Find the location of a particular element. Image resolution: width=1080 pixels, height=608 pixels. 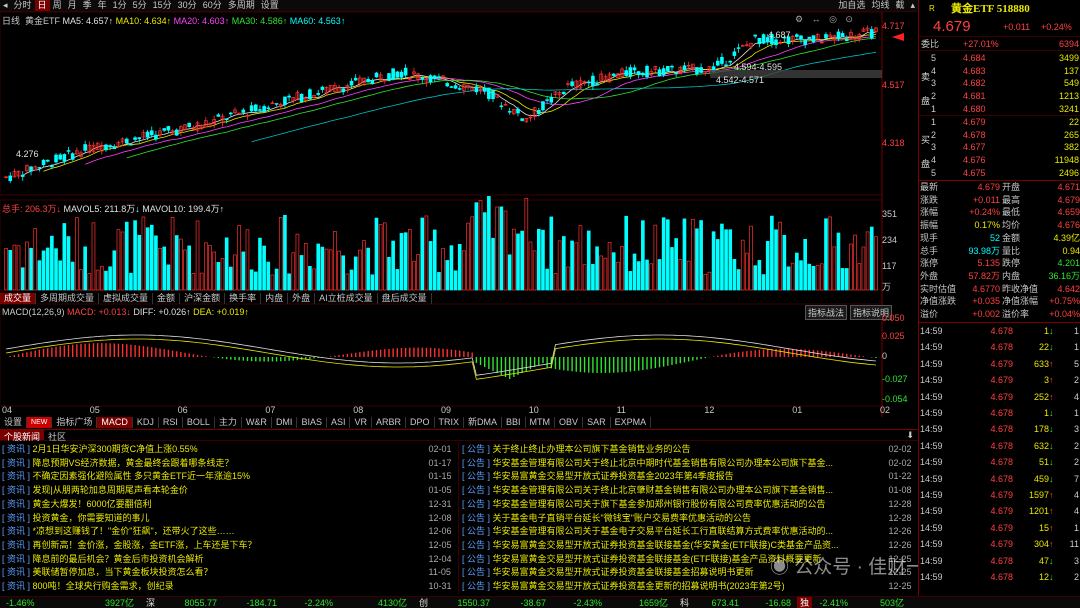

news-item: [ 资讯 ] 投资黄金，你需要知道的事儿 12-08 is located at coordinates (229, 518).